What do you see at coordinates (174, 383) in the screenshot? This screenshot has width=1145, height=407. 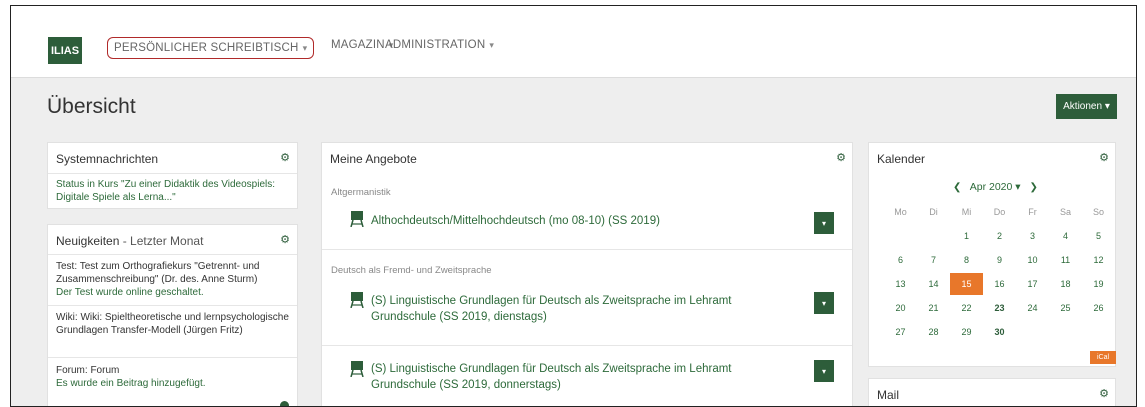 I see `news-item-link: Es wurde ein Beitrag hinzugefügt.` at bounding box center [174, 383].